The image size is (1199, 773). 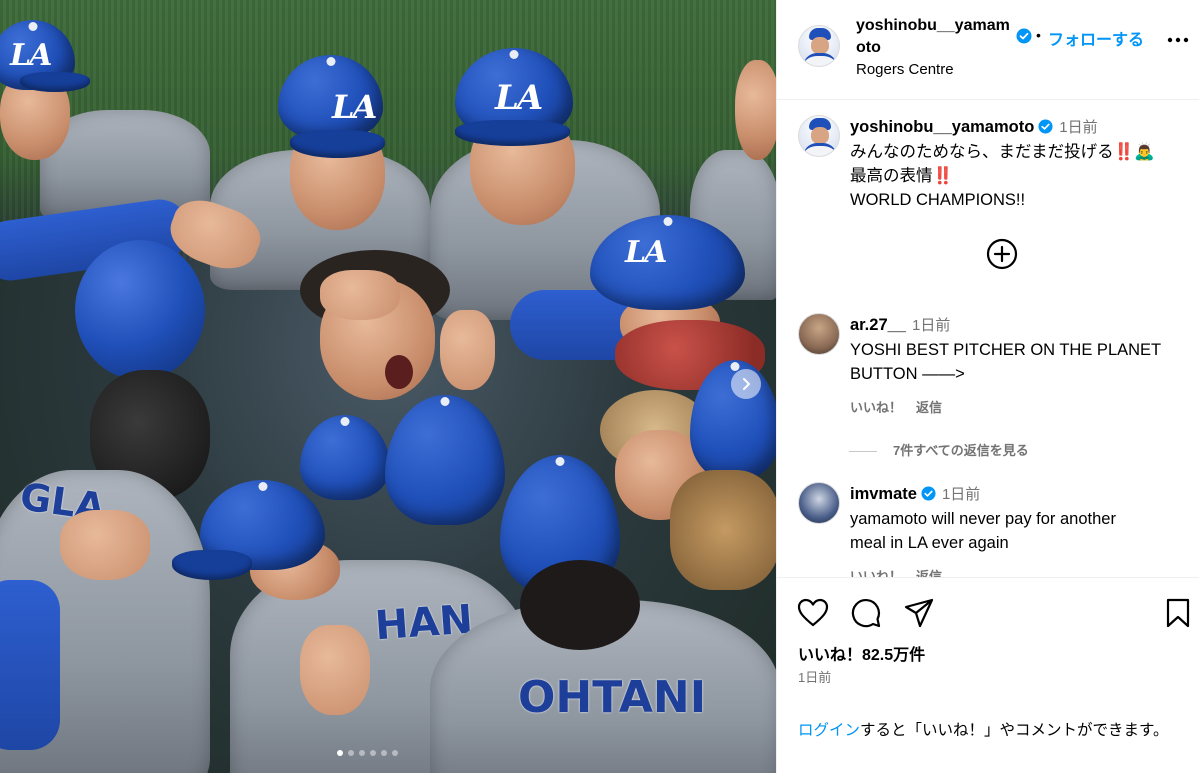 What do you see at coordinates (1178, 613) in the screenshot?
I see `bookmark-icon` at bounding box center [1178, 613].